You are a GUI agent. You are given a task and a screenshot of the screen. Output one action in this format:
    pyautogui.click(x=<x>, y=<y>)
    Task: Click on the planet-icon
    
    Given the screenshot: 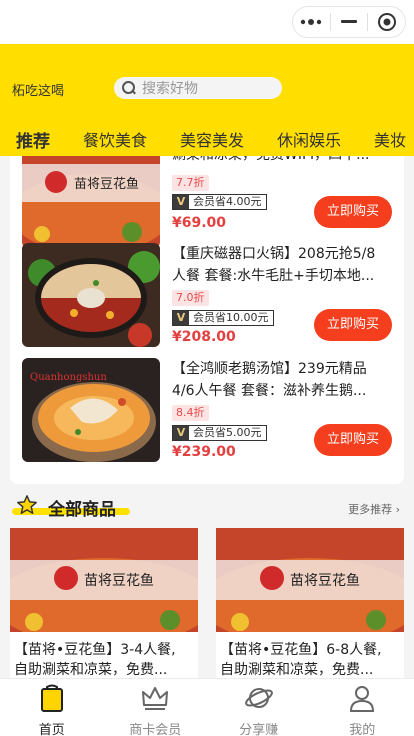 What is the action you would take?
    pyautogui.click(x=258, y=698)
    